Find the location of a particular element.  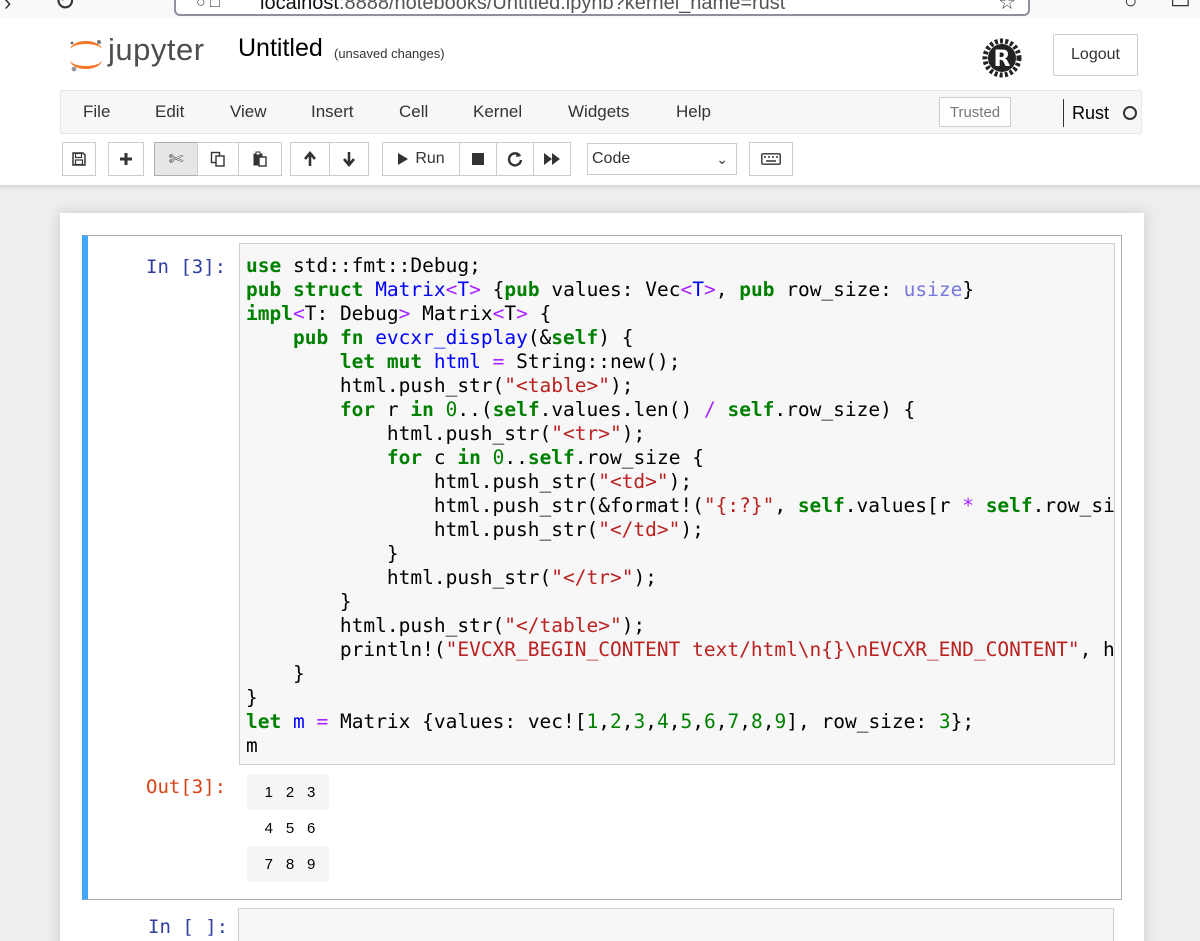

paste-button is located at coordinates (260, 159).